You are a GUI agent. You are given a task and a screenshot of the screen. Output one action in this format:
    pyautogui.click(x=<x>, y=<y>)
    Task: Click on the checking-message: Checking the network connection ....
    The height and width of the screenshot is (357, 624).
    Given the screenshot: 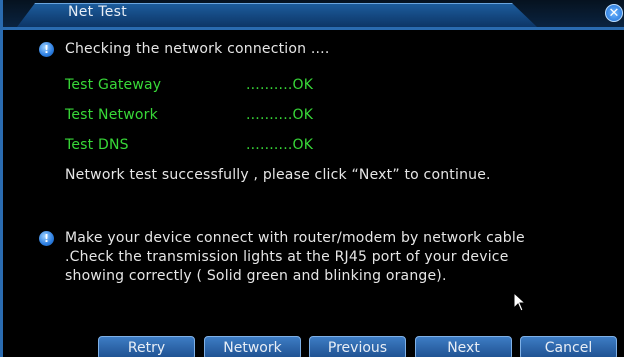 What is the action you would take?
    pyautogui.click(x=197, y=49)
    